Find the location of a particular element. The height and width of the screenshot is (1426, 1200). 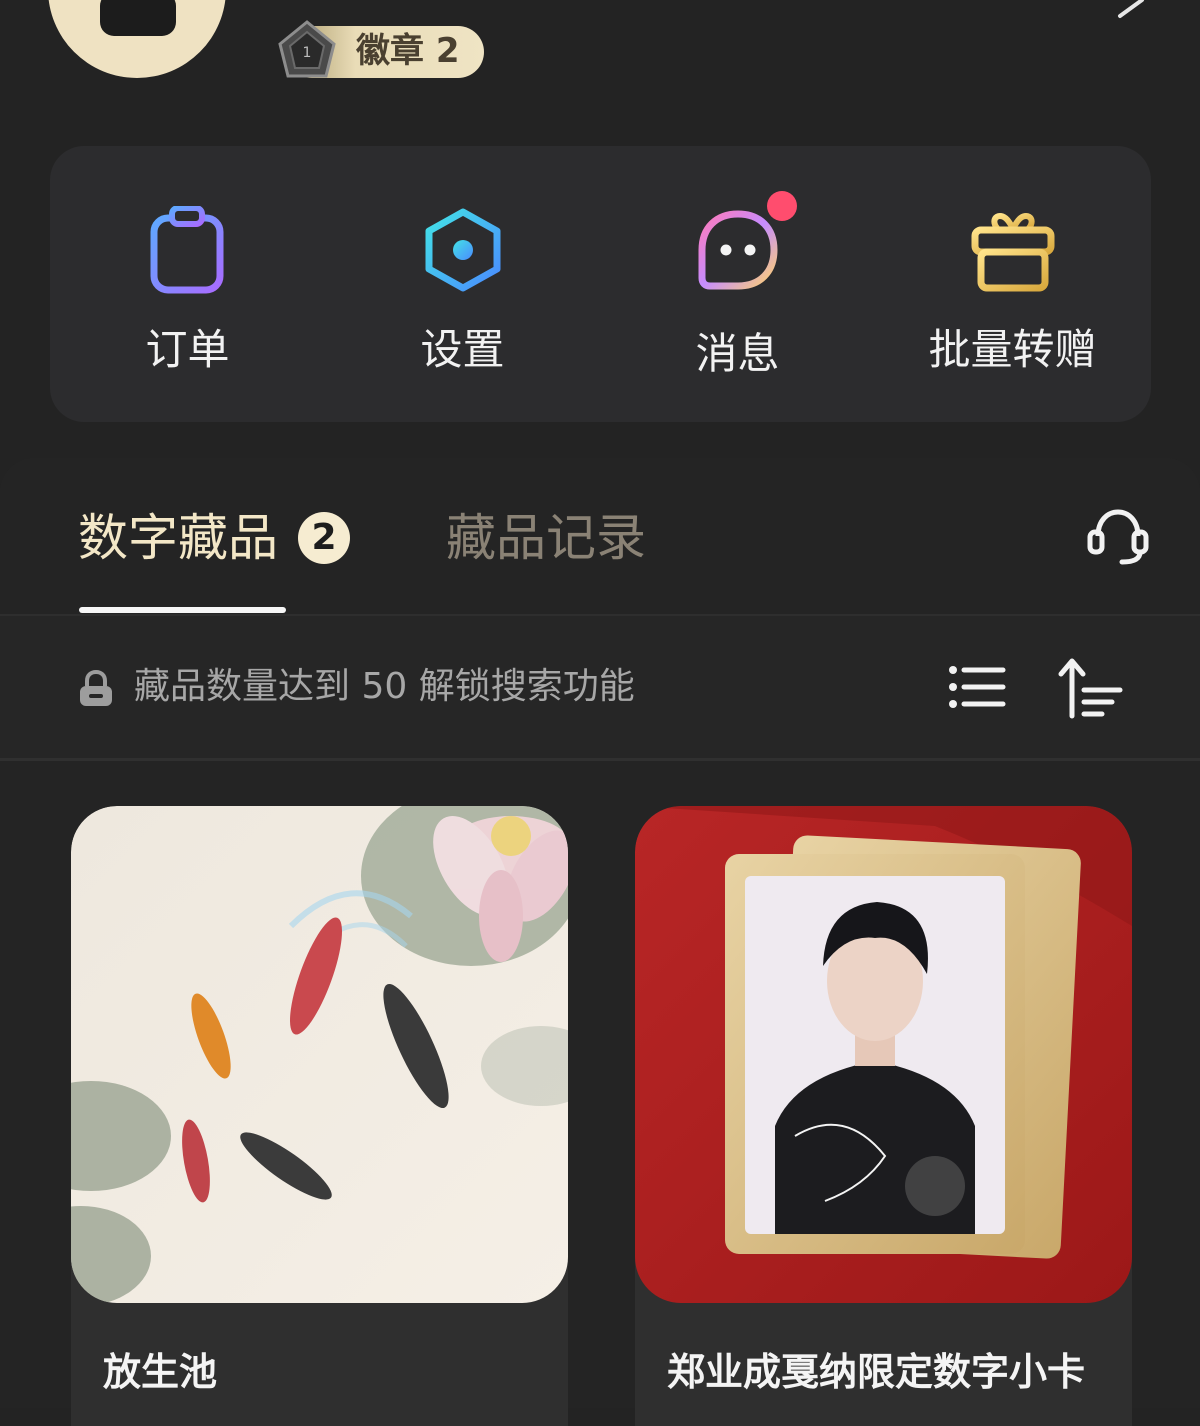

customer-service-headset-icon is located at coordinates (1118, 536).